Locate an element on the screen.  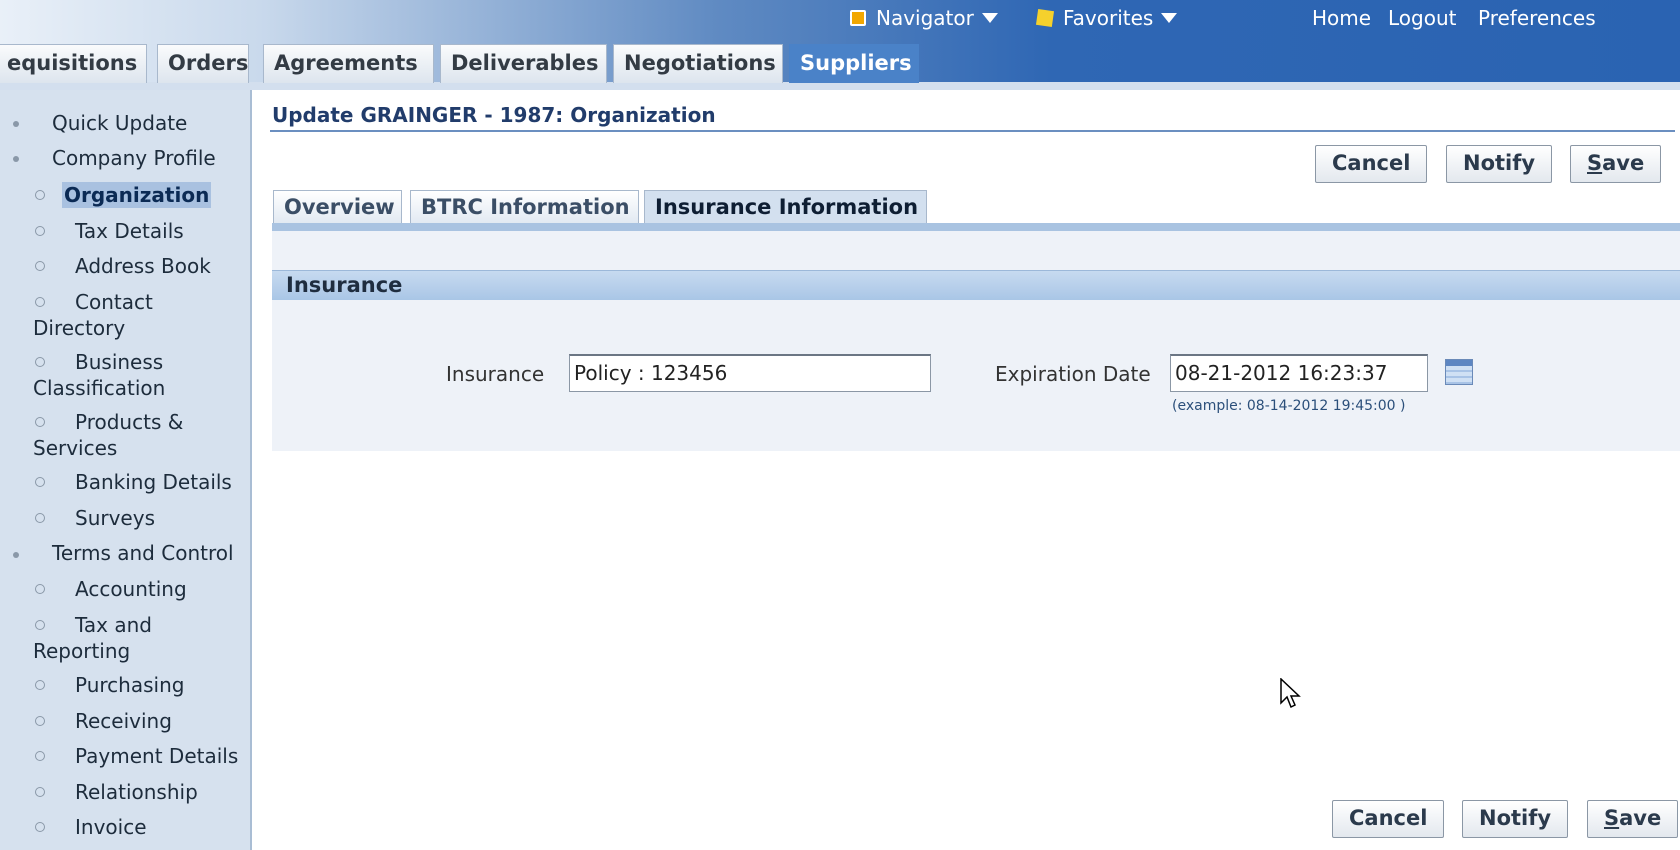
header-strip is located at coordinates (840, 86).